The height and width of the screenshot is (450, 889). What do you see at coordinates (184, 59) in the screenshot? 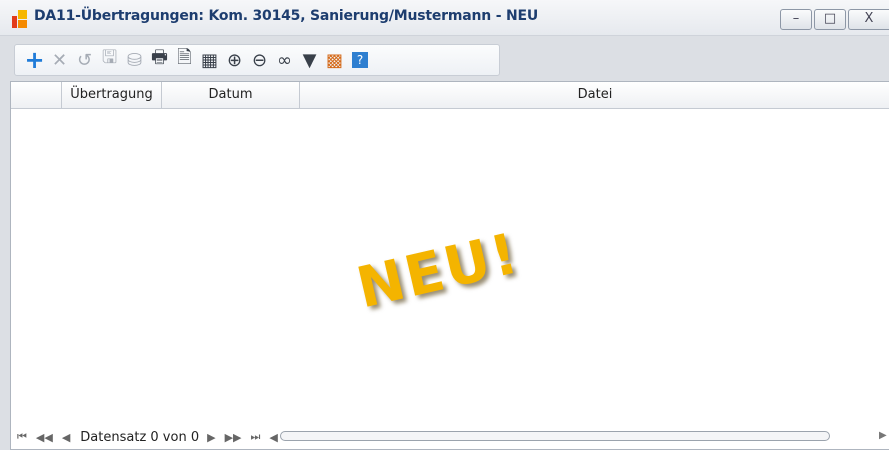
I see `print-preview-icon: 🗎` at bounding box center [184, 59].